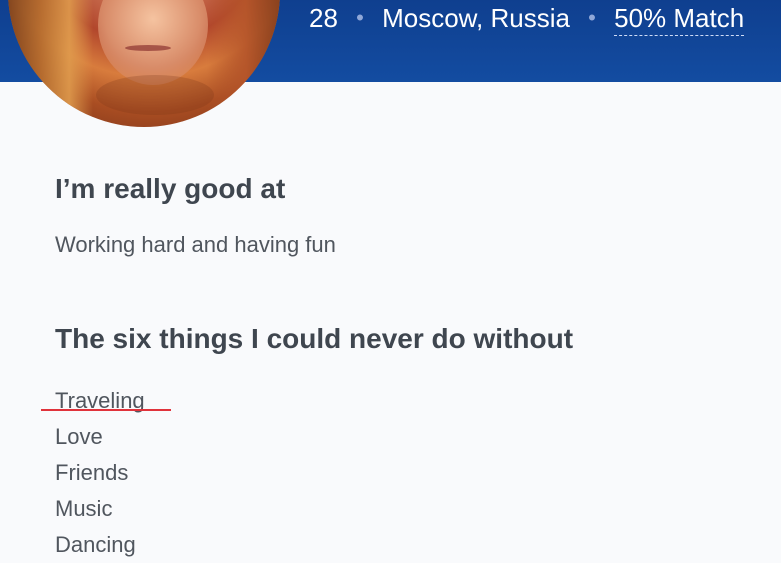 This screenshot has height=563, width=781. What do you see at coordinates (100, 400) in the screenshot?
I see `six-things-item-traveling: Traveling` at bounding box center [100, 400].